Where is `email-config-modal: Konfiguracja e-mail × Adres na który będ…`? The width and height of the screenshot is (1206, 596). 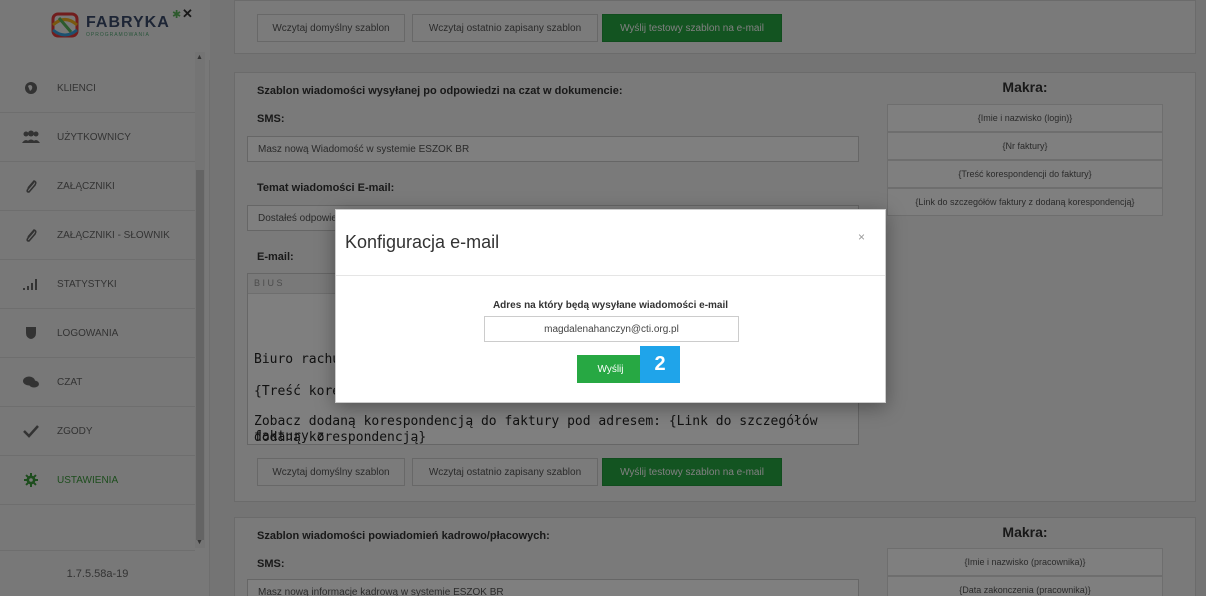
email-config-modal: Konfiguracja e-mail × Adres na który będ… is located at coordinates (610, 306).